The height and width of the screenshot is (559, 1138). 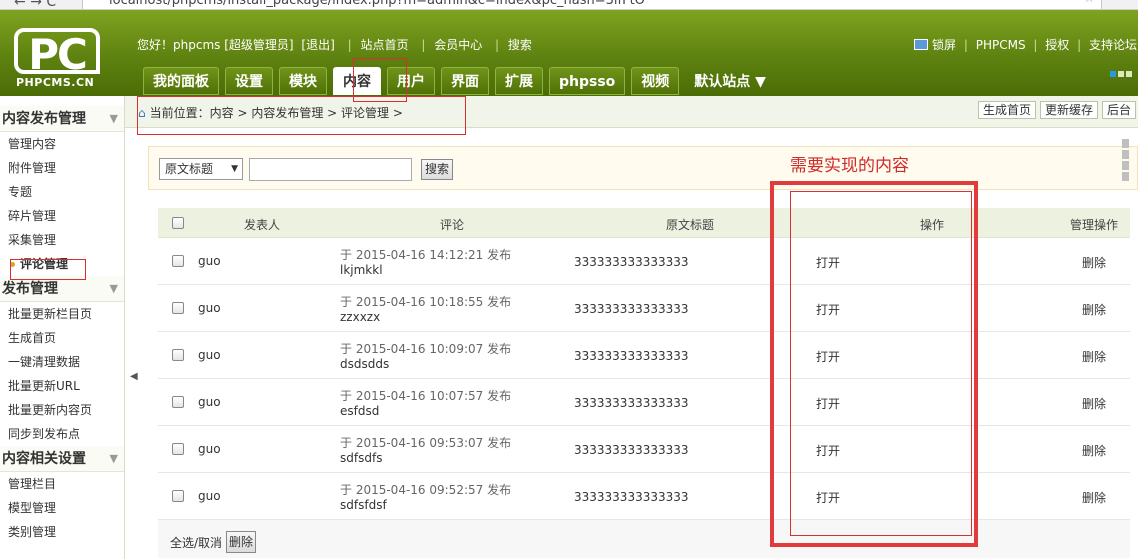 I want to click on sidebar-item-batch-content: 批量更新内容页, so click(x=62, y=410).